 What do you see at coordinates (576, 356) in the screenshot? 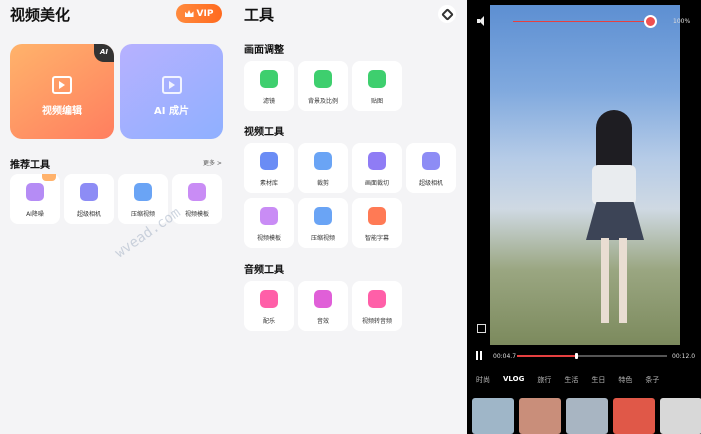
I see `progress-handle` at bounding box center [576, 356].